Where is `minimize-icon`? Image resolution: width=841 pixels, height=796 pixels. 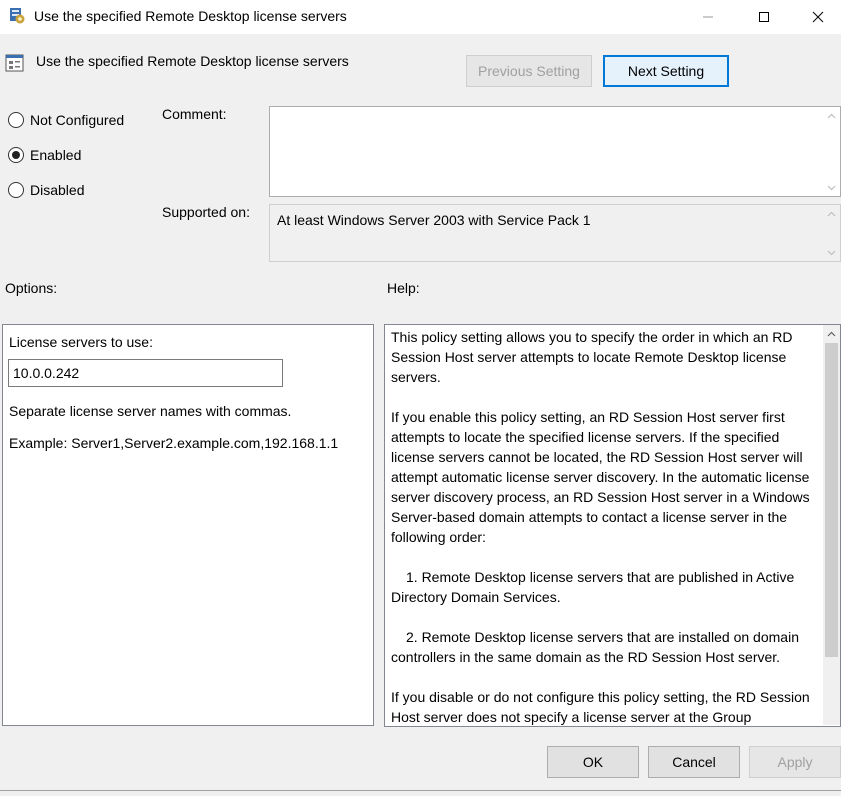 minimize-icon is located at coordinates (708, 17).